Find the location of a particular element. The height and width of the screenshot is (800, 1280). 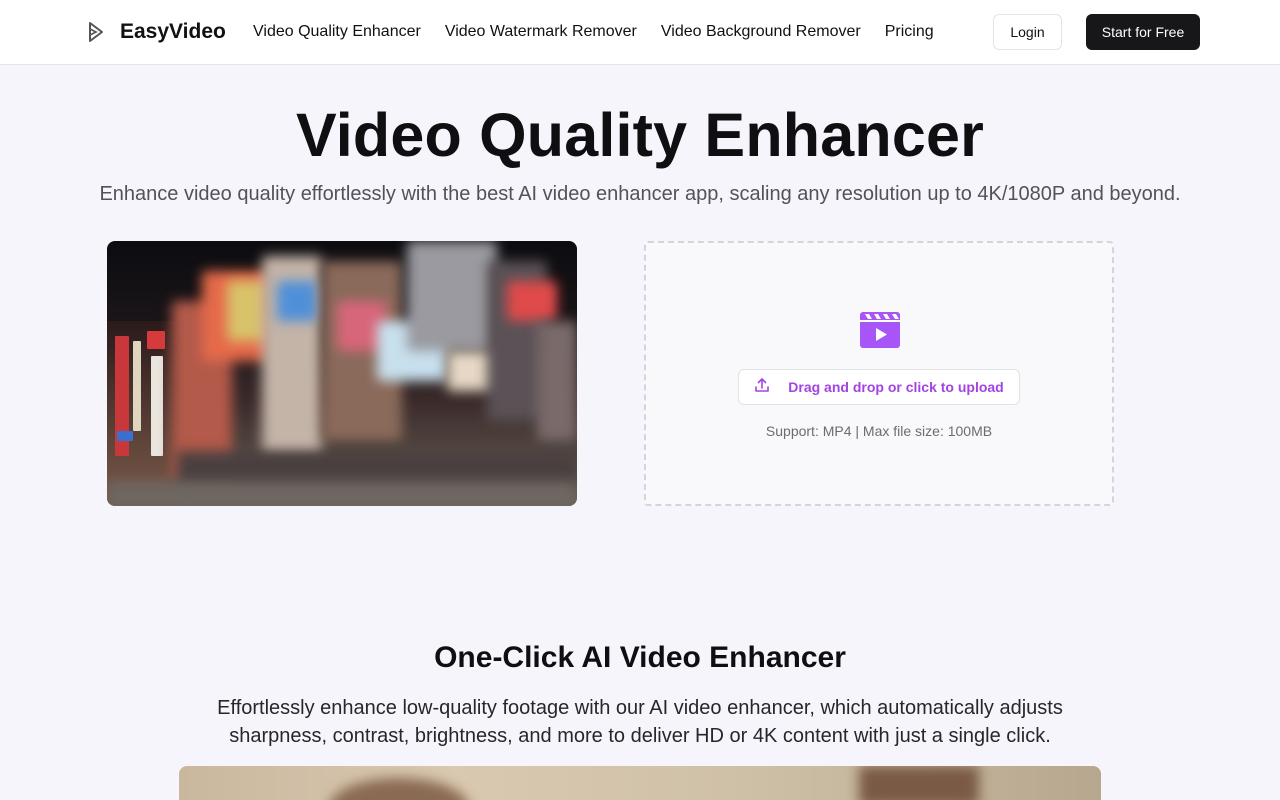

upload-button-label: Drag and drop or click to upload is located at coordinates (896, 387).